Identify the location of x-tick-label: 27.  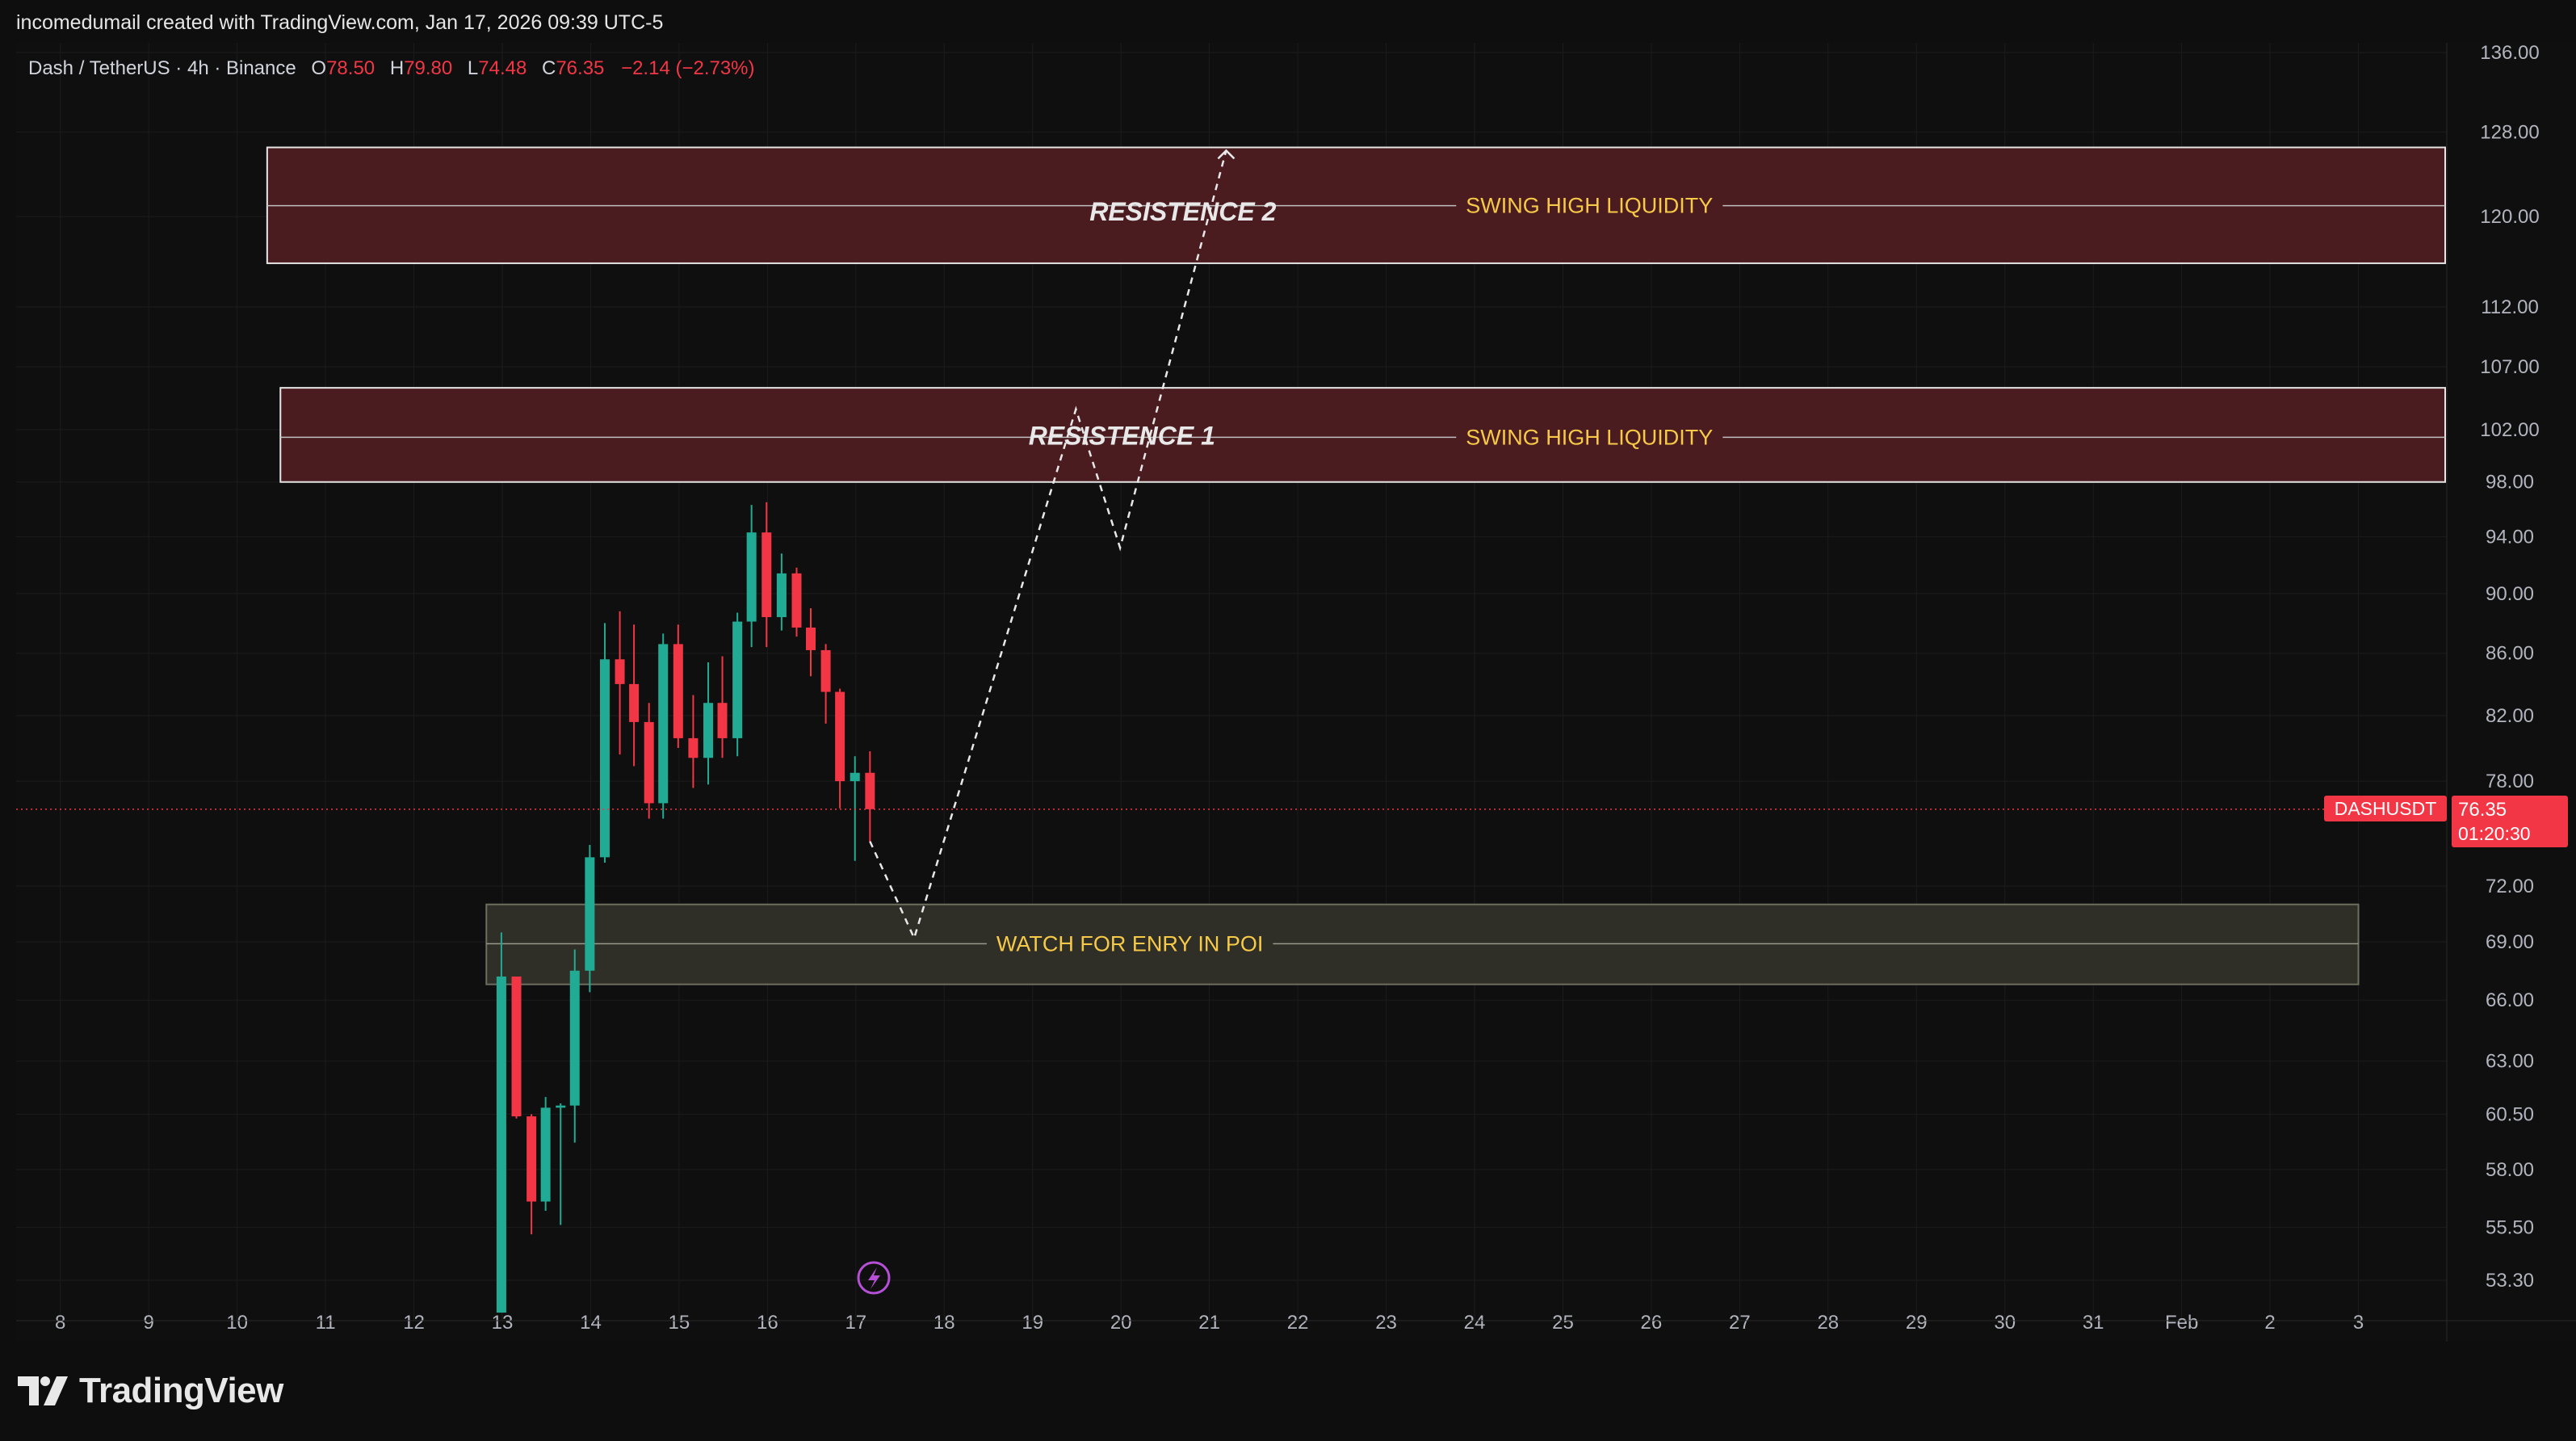
(1740, 1323).